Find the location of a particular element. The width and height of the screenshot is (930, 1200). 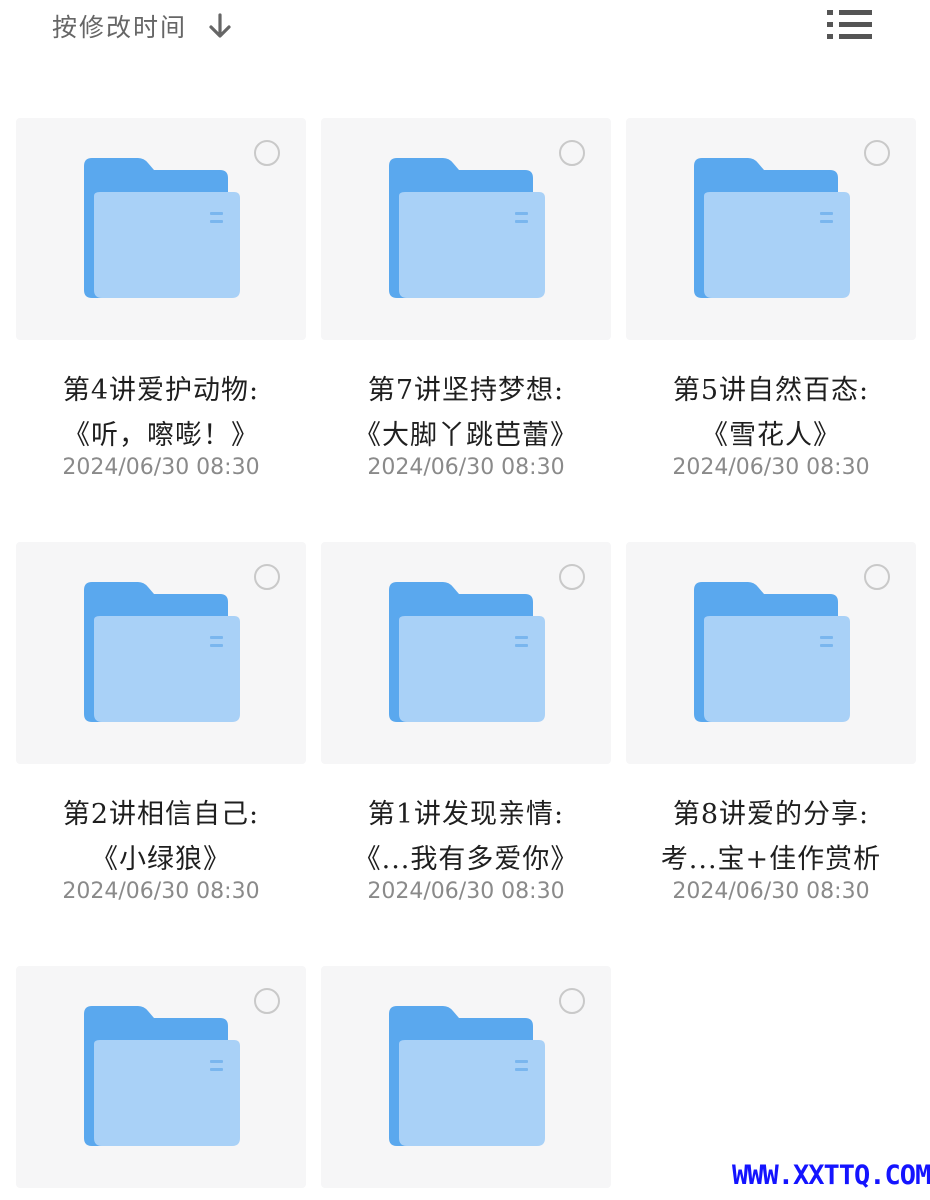

folder-name-line2: 《听，嚓嘭！》 is located at coordinates (161, 435).